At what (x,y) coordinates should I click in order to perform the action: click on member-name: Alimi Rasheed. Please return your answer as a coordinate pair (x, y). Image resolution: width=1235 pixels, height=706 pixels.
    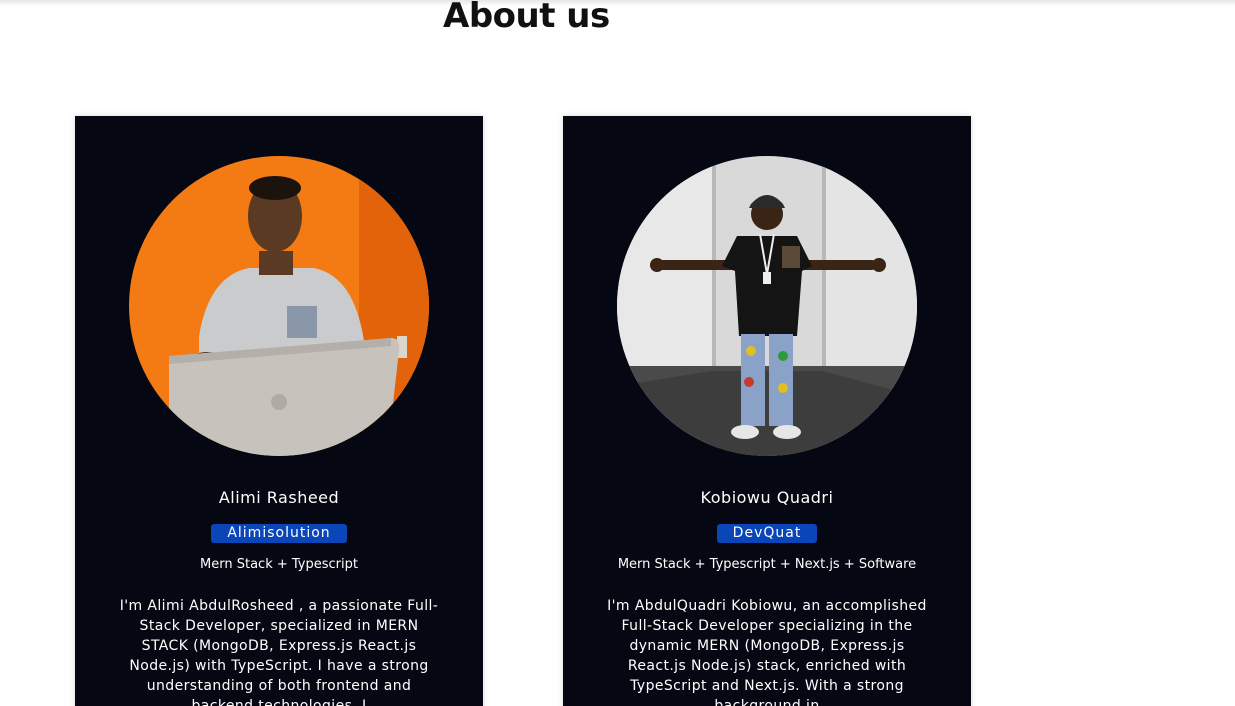
    Looking at the image, I should click on (279, 497).